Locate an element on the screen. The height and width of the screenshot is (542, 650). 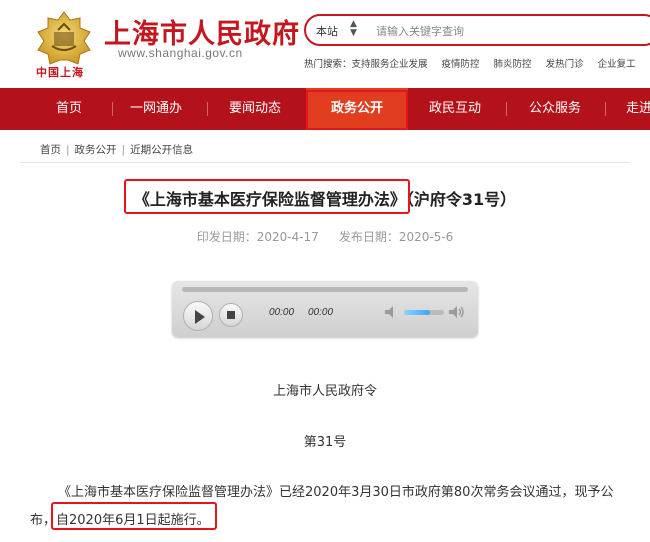
nav-item-explore: 走进 is located at coordinates (631, 109).